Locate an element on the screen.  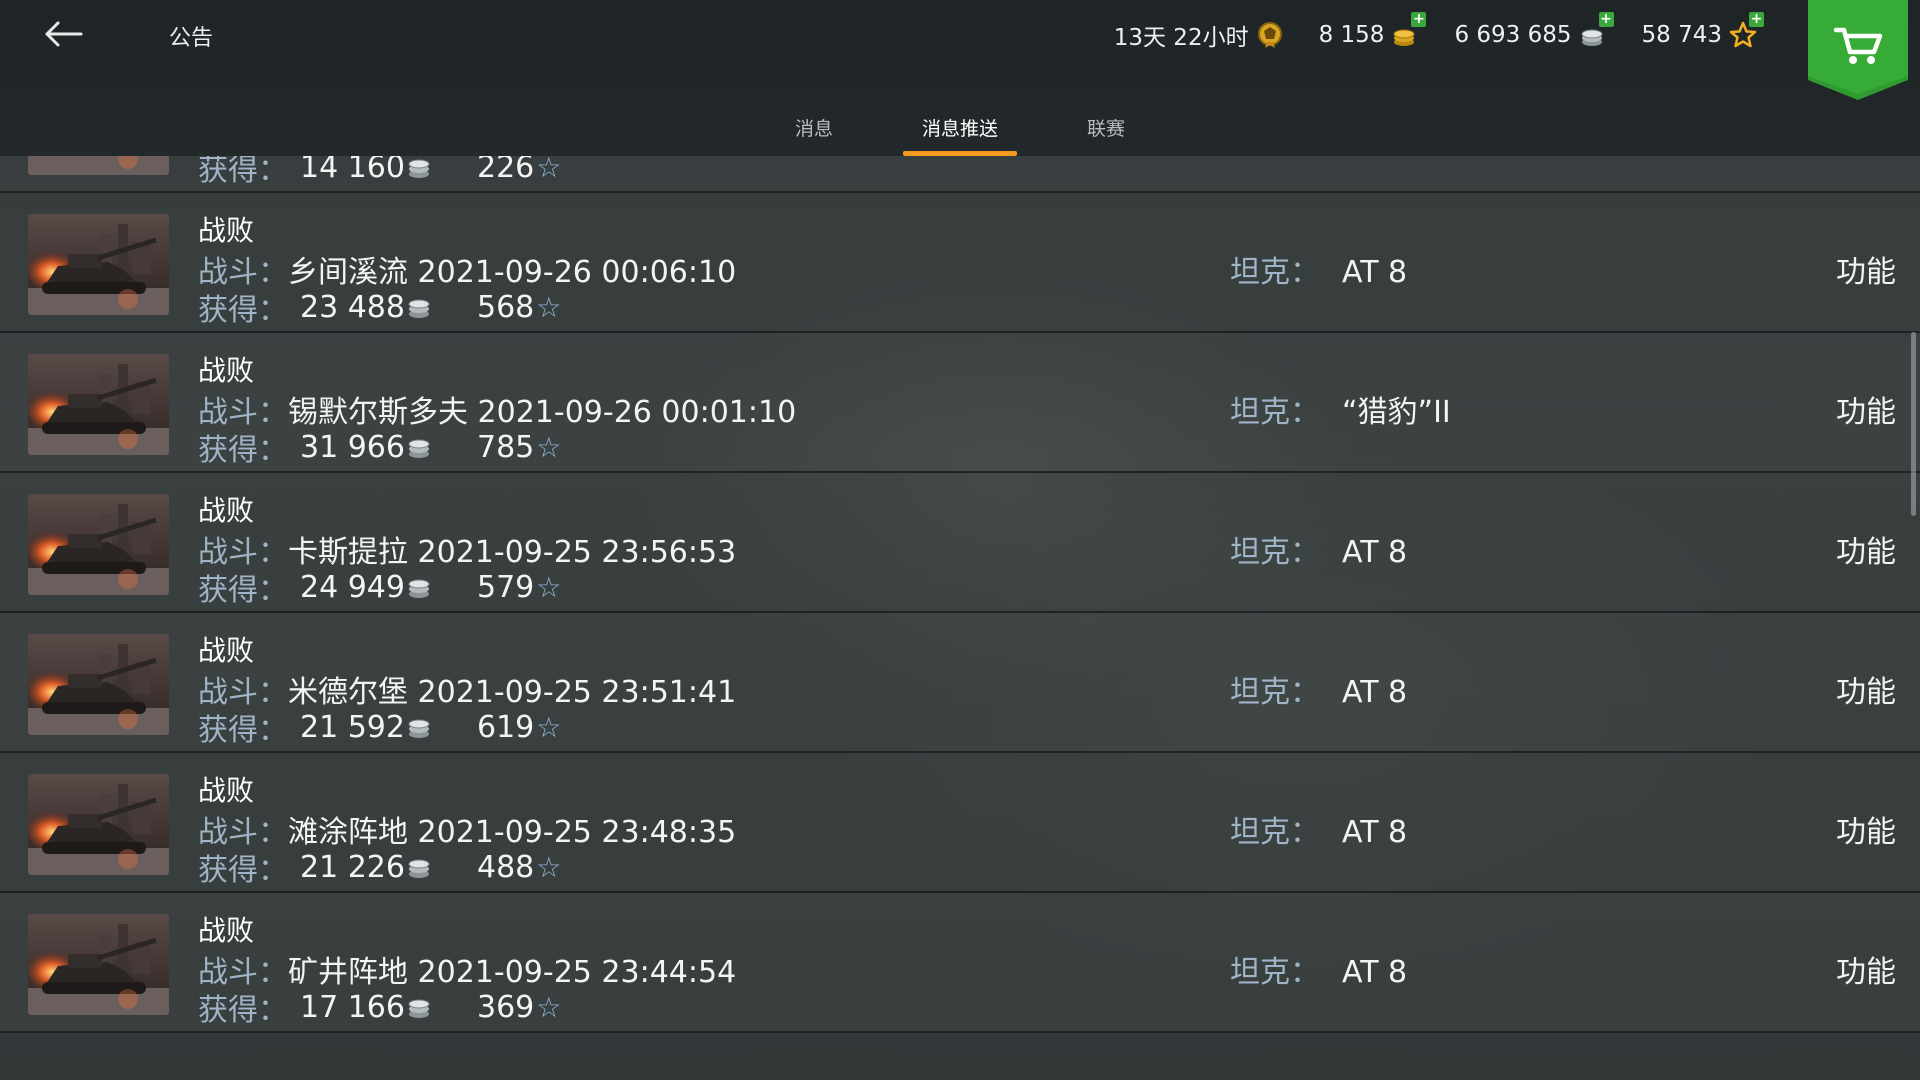
credits-balance: 6 693 685 + is located at coordinates (1534, 31).